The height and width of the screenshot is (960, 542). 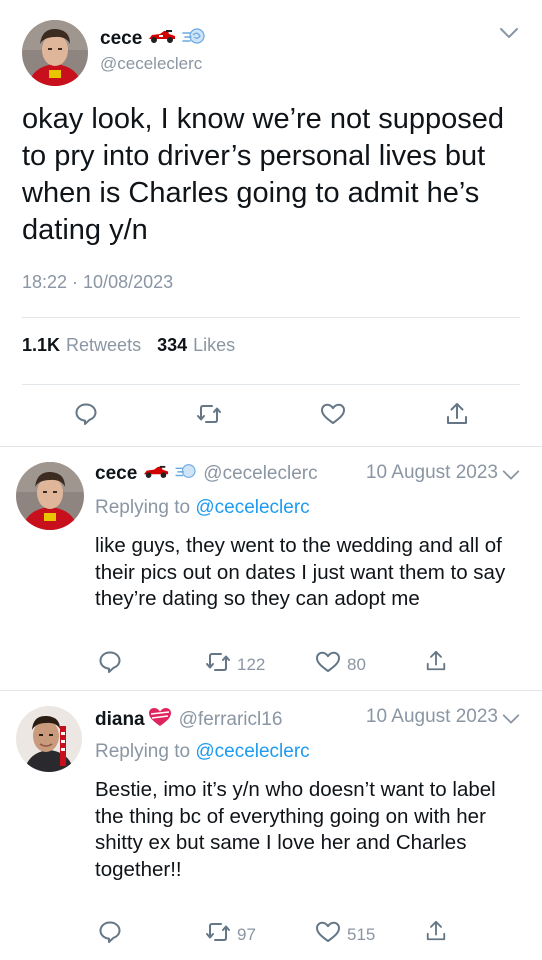 I want to click on retweet-button, so click(x=209, y=414).